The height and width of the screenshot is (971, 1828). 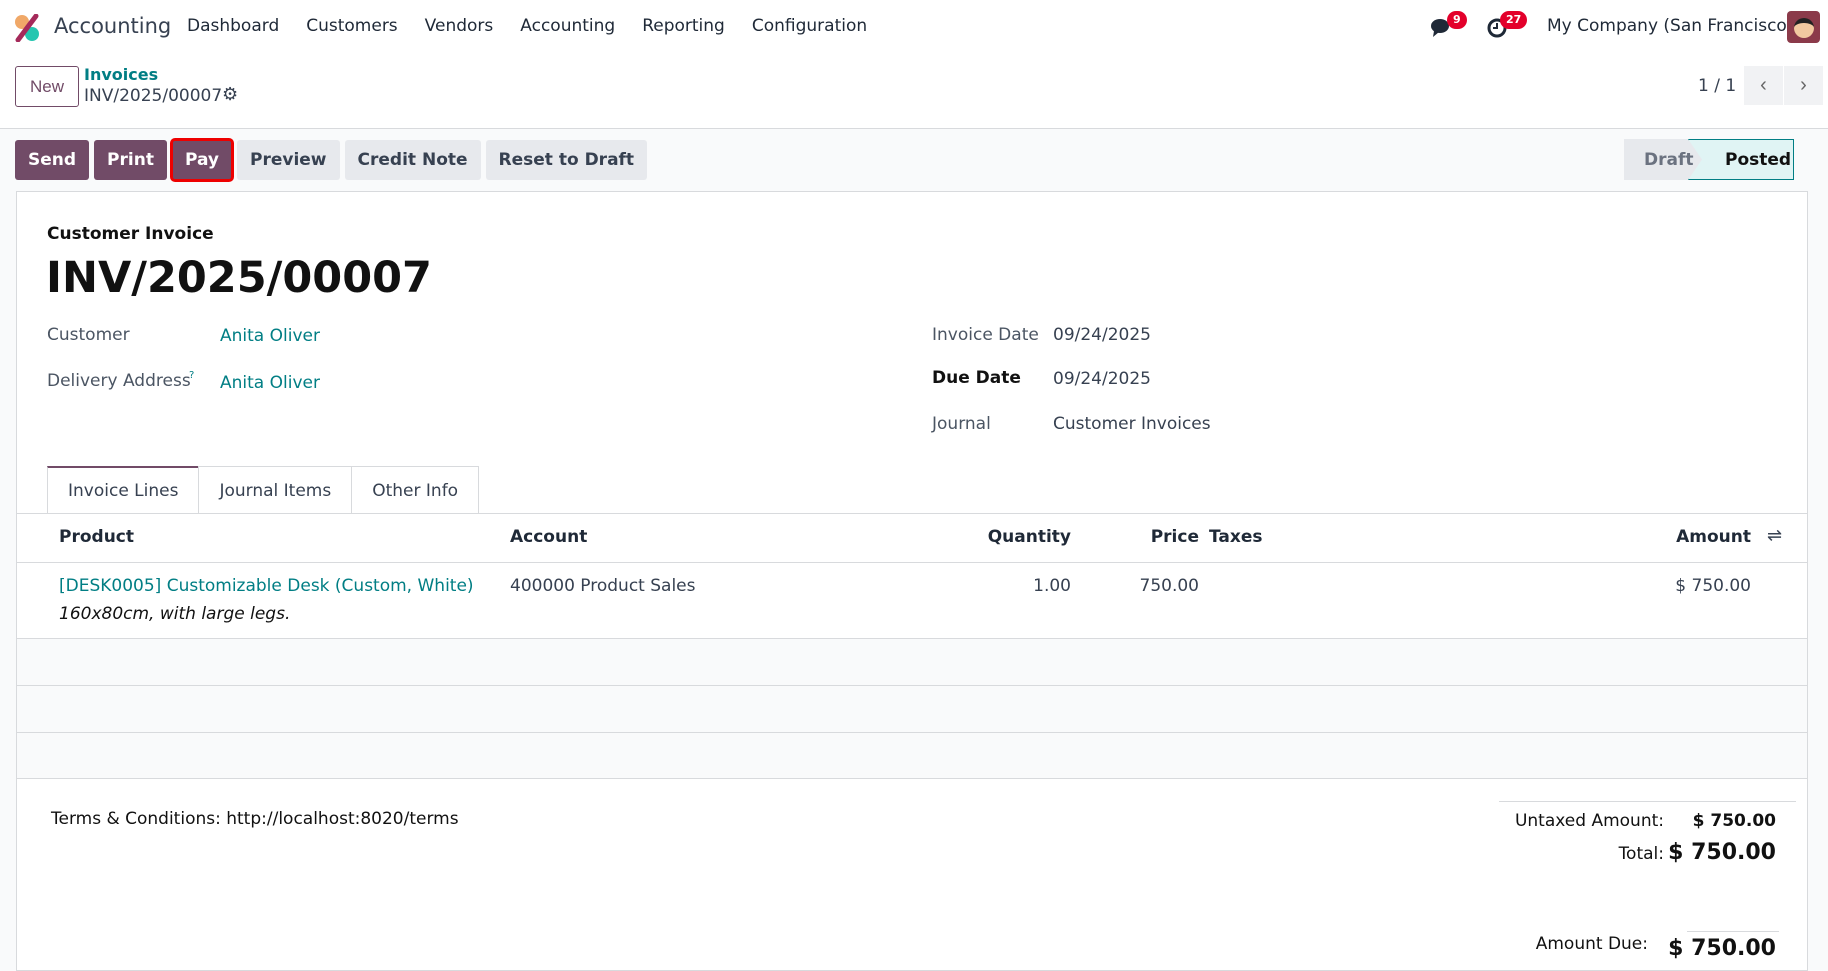 What do you see at coordinates (351, 26) in the screenshot?
I see `menu-customers: Customers` at bounding box center [351, 26].